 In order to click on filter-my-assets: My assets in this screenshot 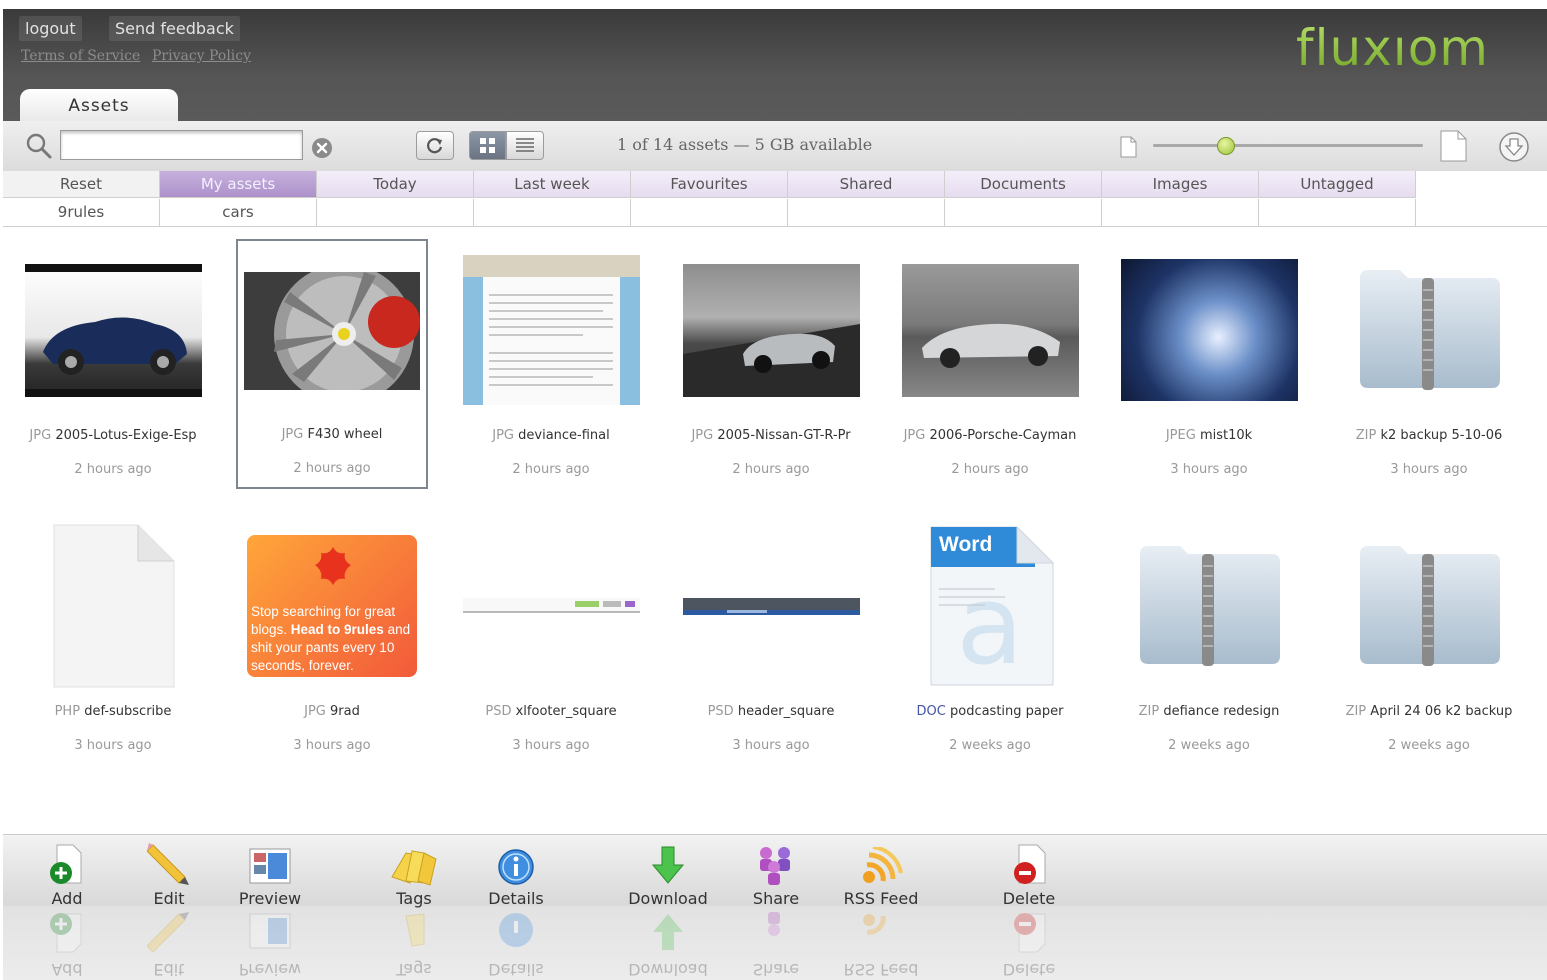, I will do `click(238, 184)`.